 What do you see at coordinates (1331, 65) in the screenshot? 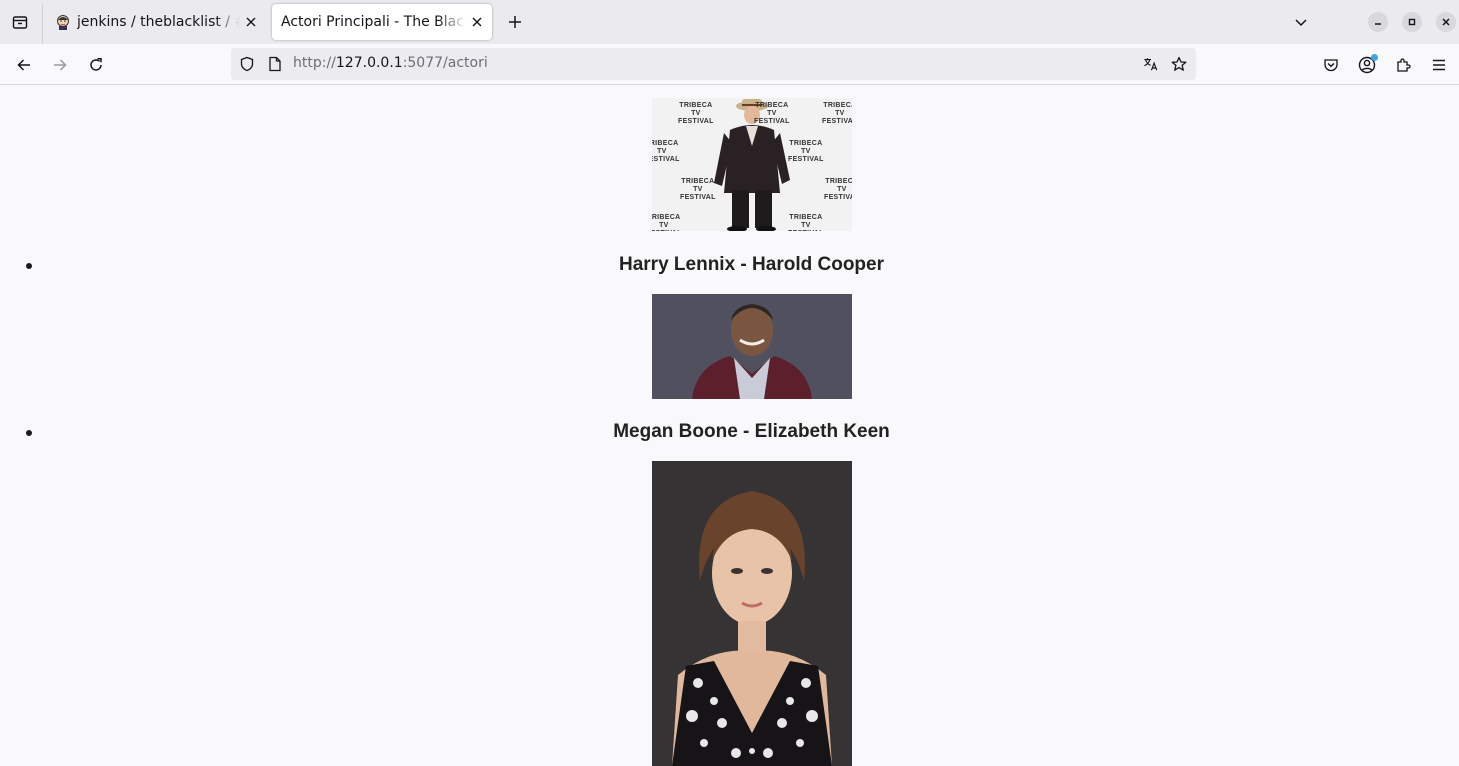
I see `pocket-icon` at bounding box center [1331, 65].